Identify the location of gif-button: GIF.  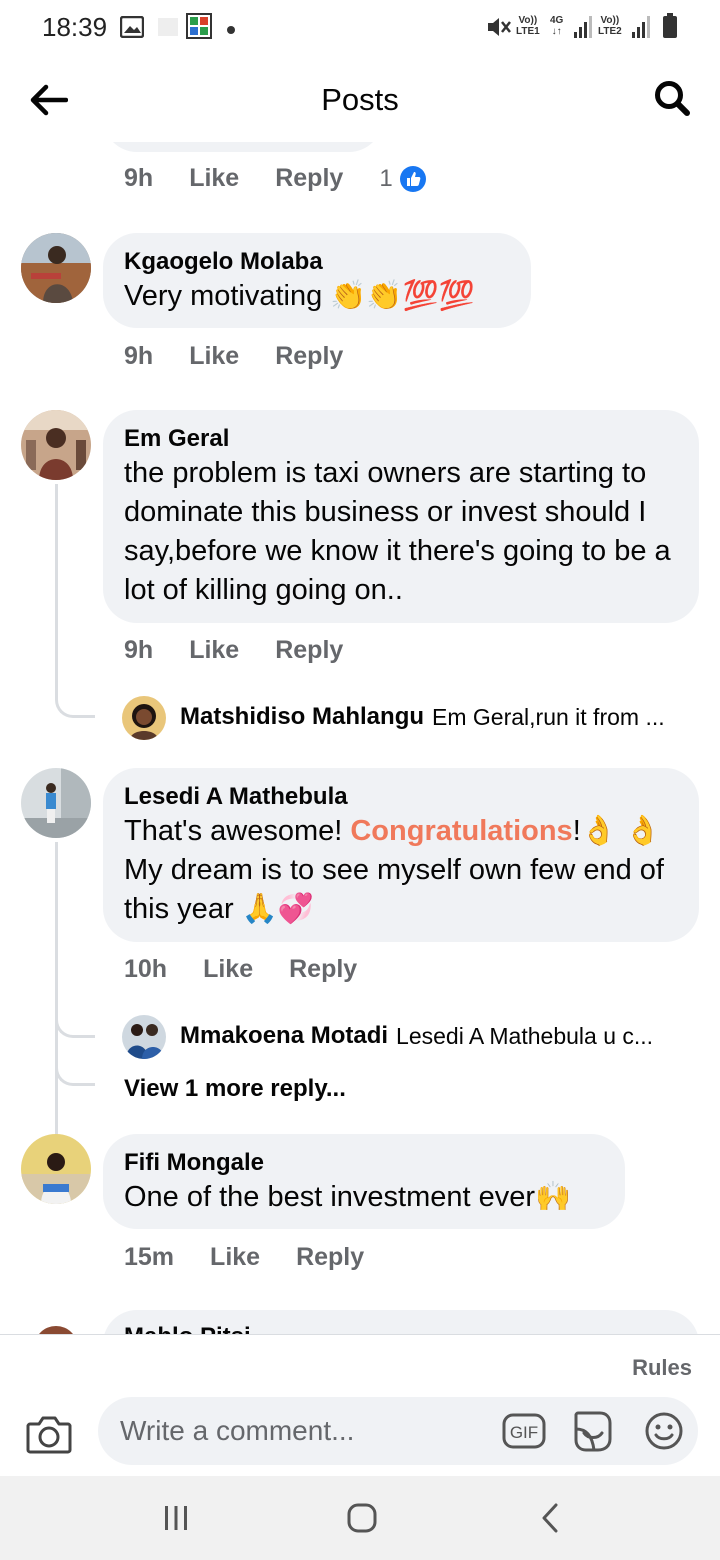
(524, 1431).